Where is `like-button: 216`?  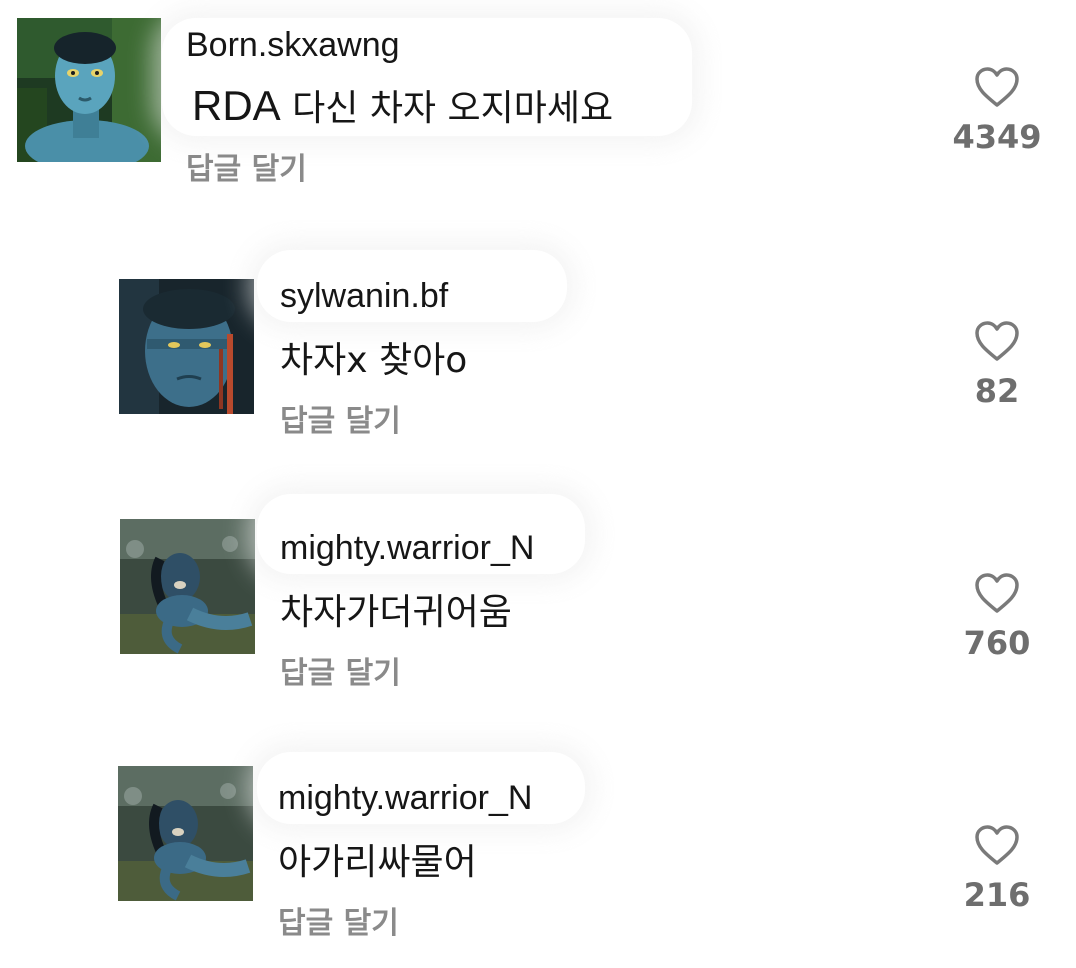 like-button: 216 is located at coordinates (997, 869).